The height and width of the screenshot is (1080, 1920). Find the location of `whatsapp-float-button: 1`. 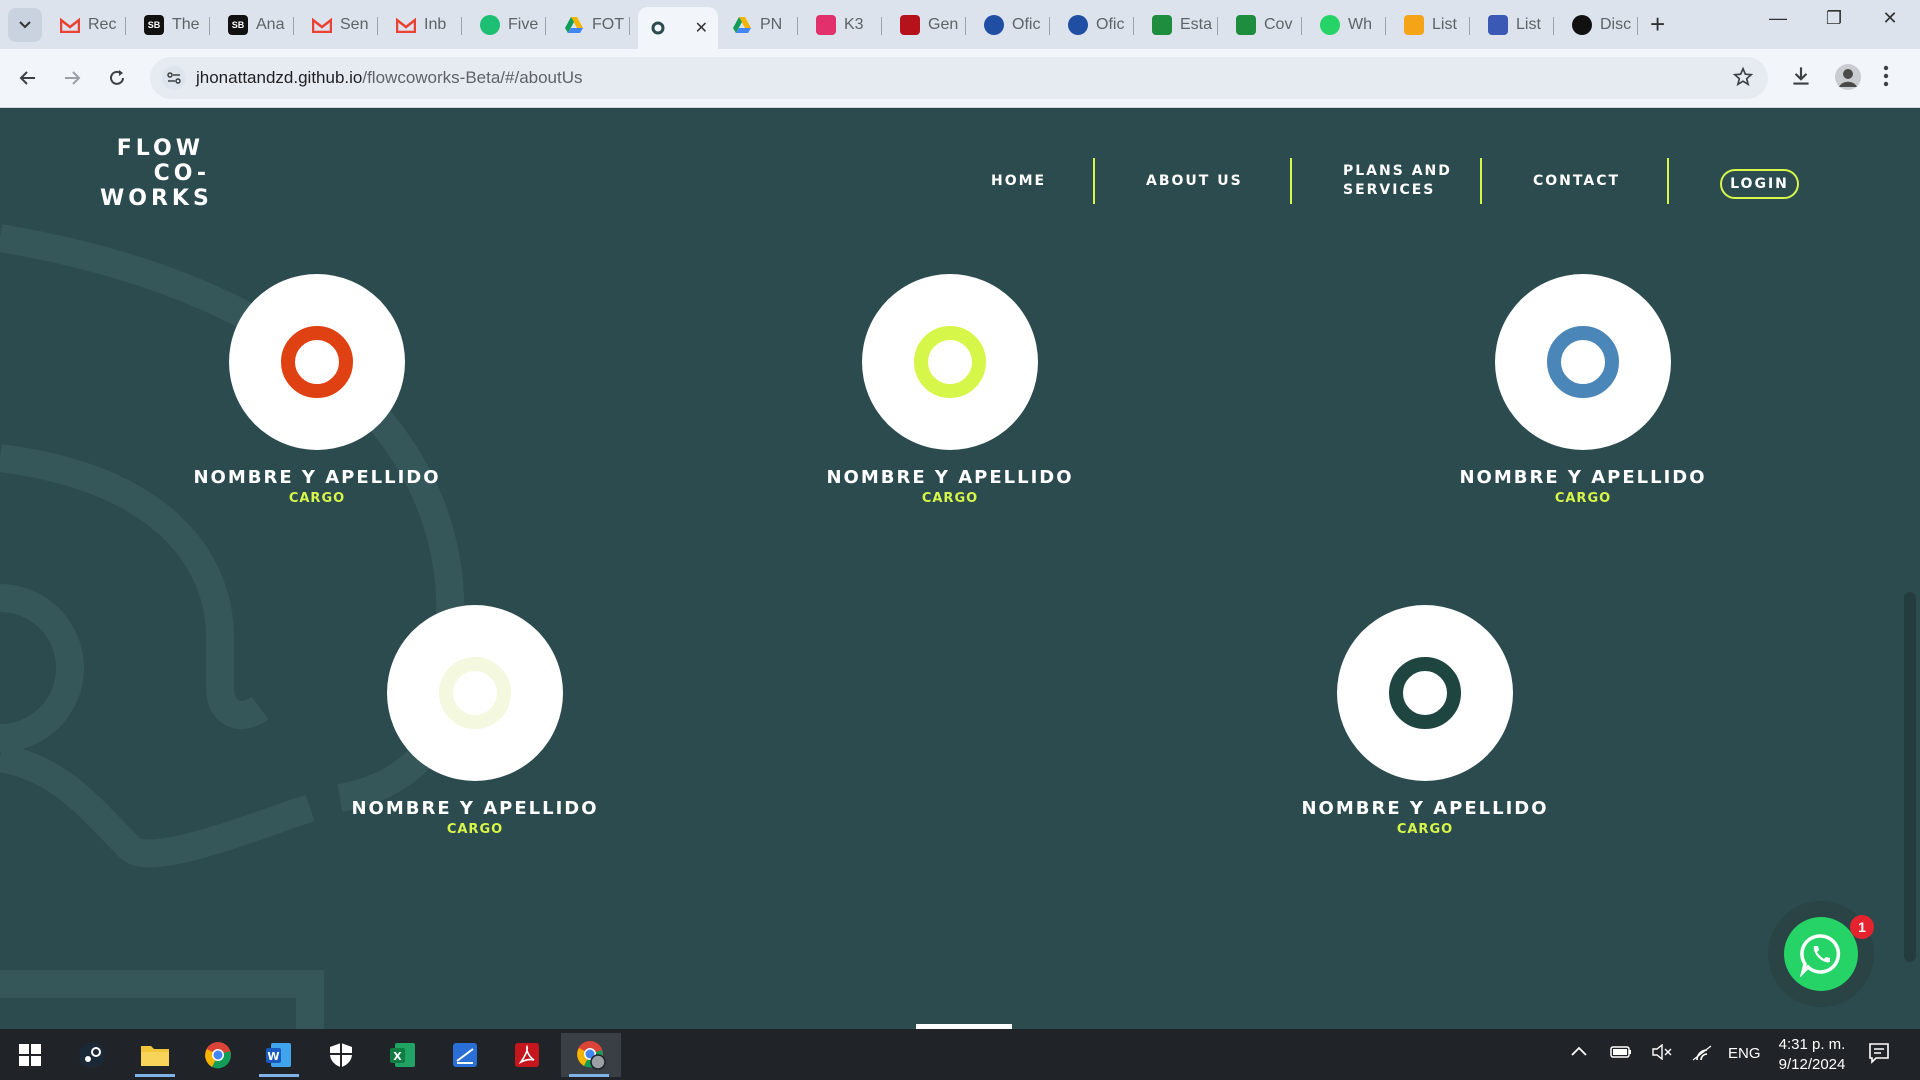

whatsapp-float-button: 1 is located at coordinates (1821, 954).